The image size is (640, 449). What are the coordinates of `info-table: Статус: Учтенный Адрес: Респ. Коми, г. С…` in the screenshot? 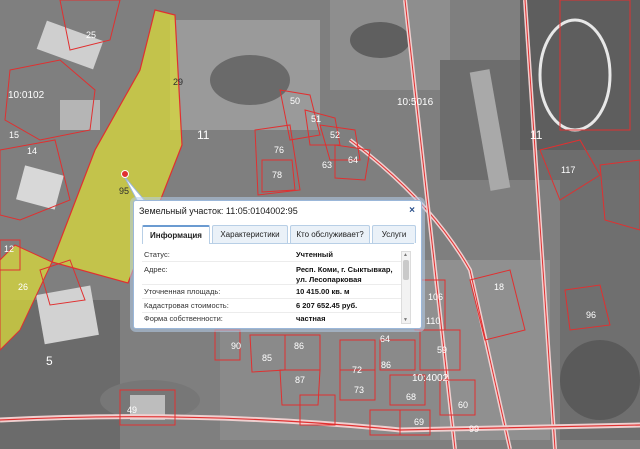 It's located at (274, 285).